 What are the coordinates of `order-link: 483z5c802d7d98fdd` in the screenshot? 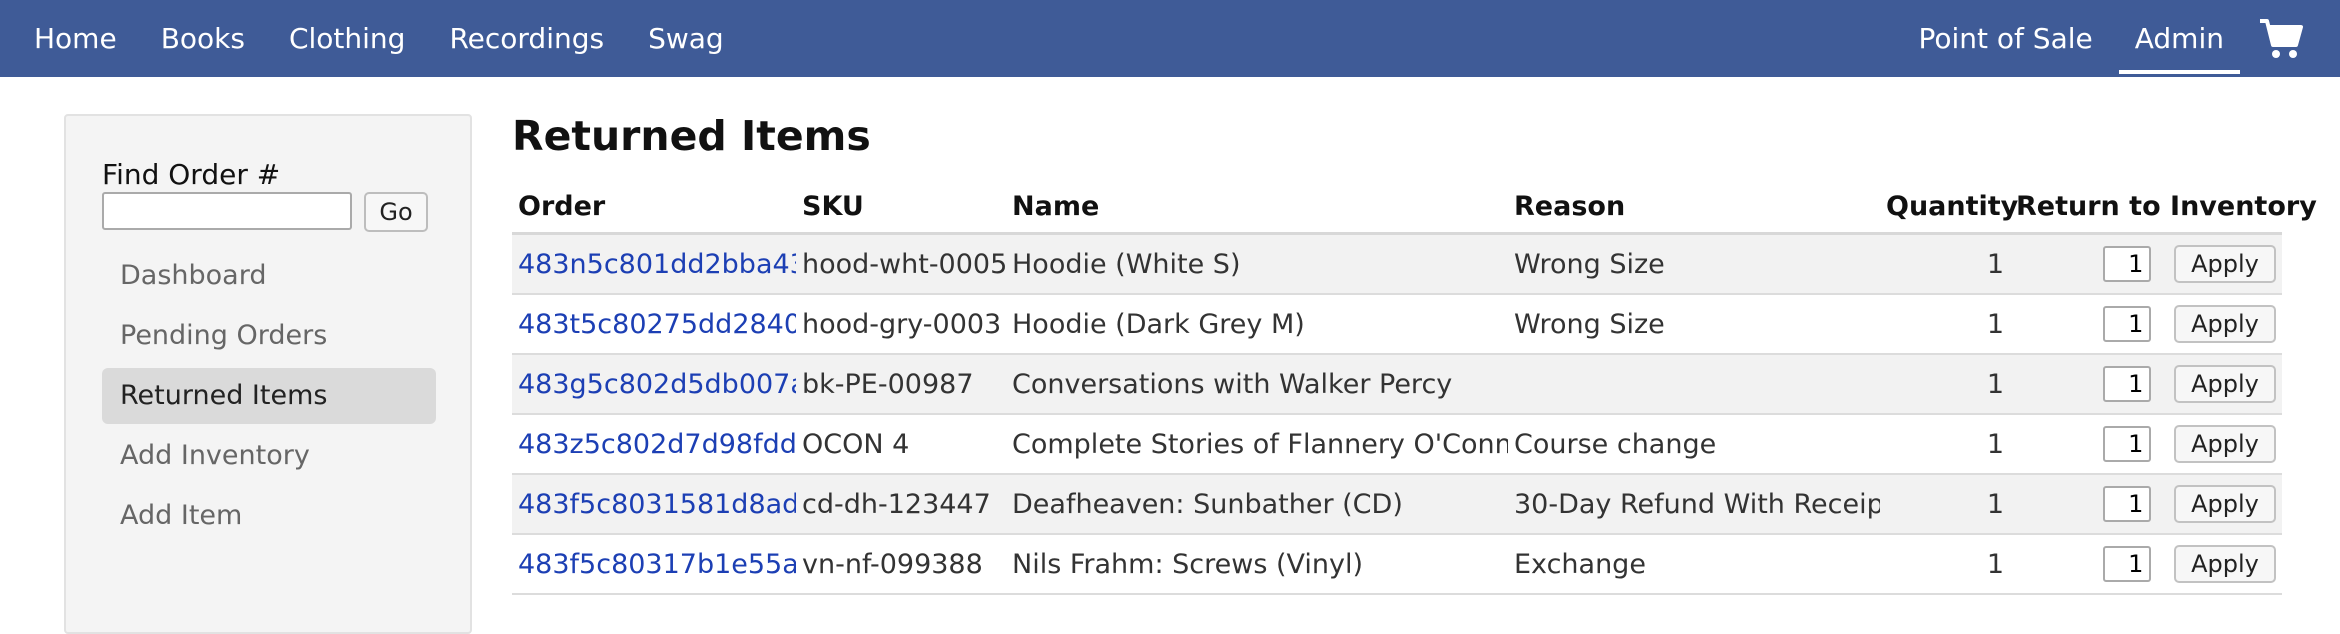 It's located at (657, 444).